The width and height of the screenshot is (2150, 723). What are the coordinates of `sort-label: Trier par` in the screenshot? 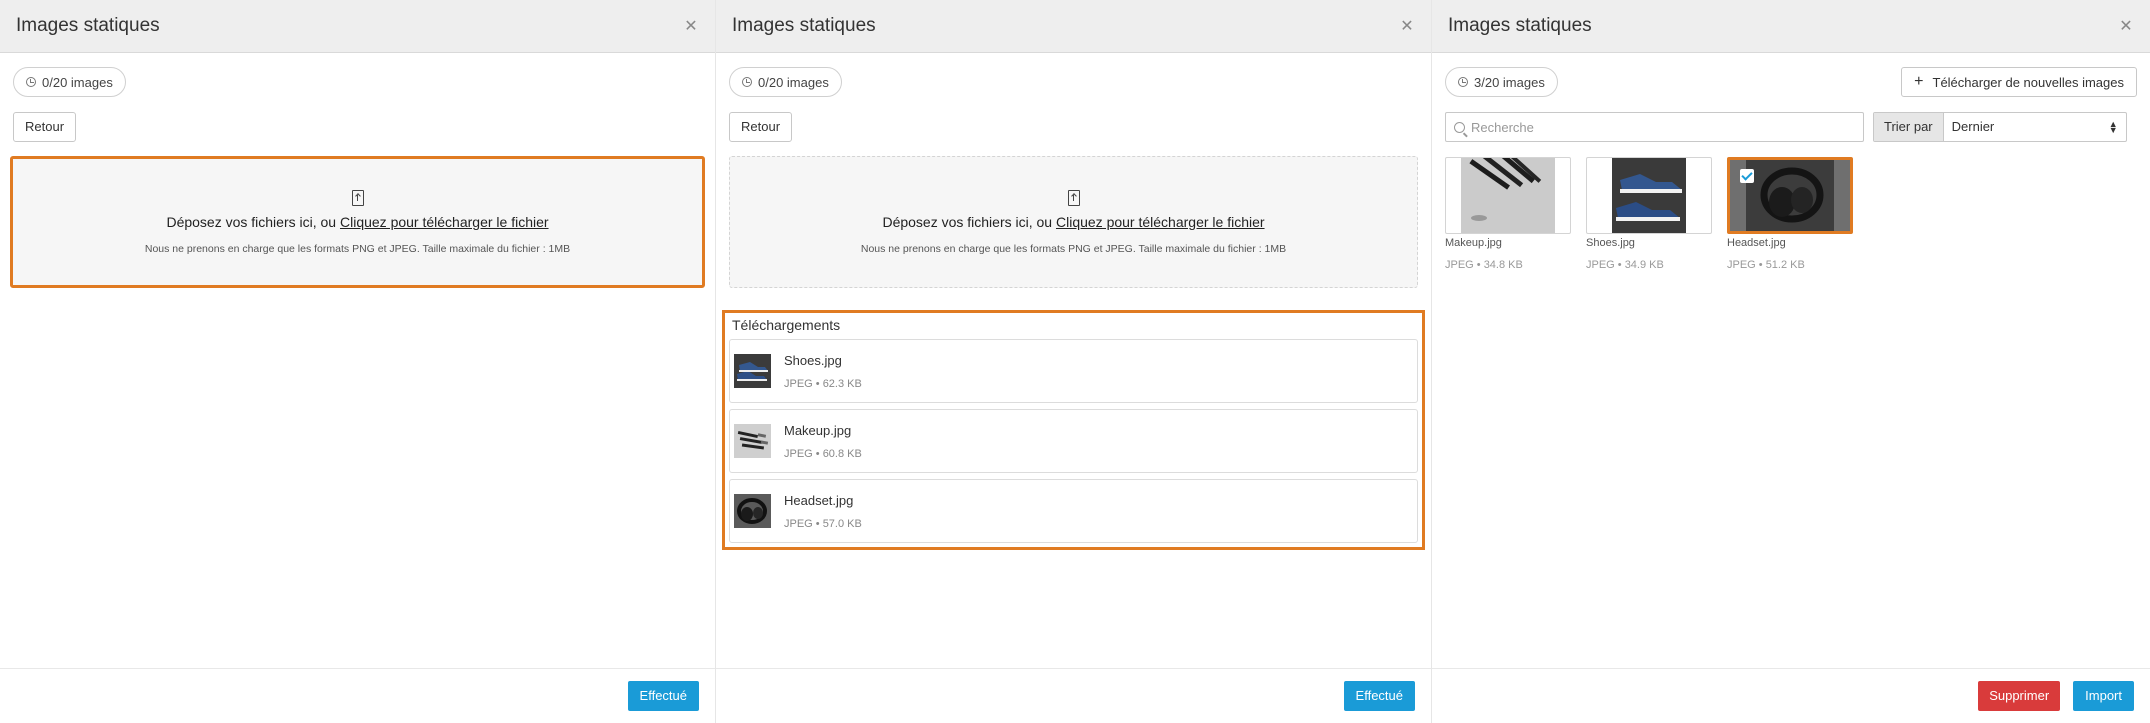 It's located at (1909, 127).